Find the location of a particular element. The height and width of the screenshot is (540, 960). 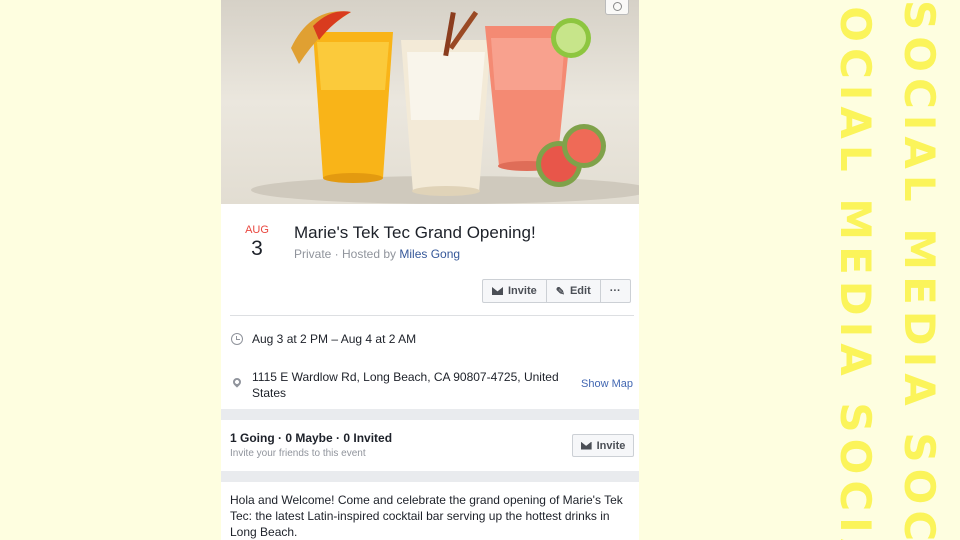

host-link: Miles Gong is located at coordinates (429, 254).